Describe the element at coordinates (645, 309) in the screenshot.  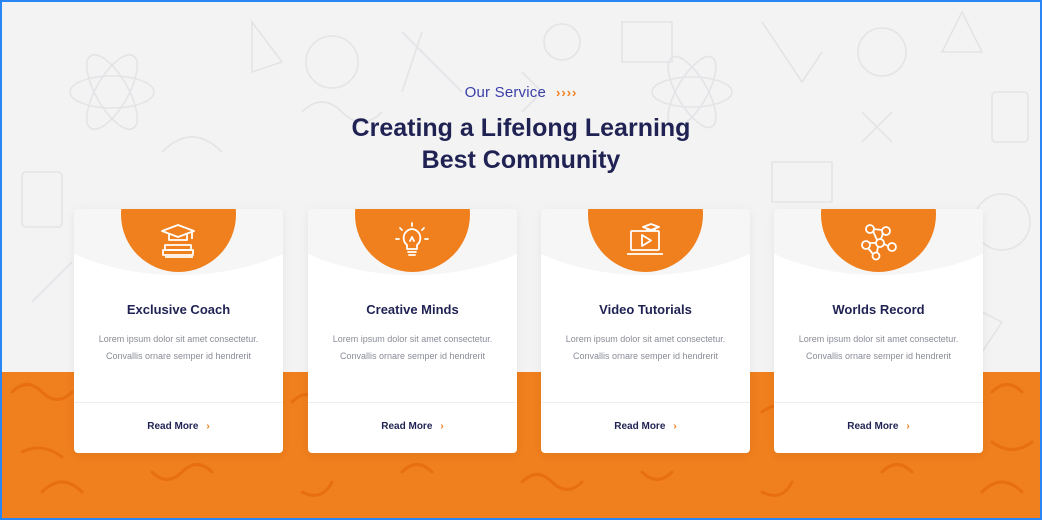
I see `card-title: Video Tutorials` at that location.